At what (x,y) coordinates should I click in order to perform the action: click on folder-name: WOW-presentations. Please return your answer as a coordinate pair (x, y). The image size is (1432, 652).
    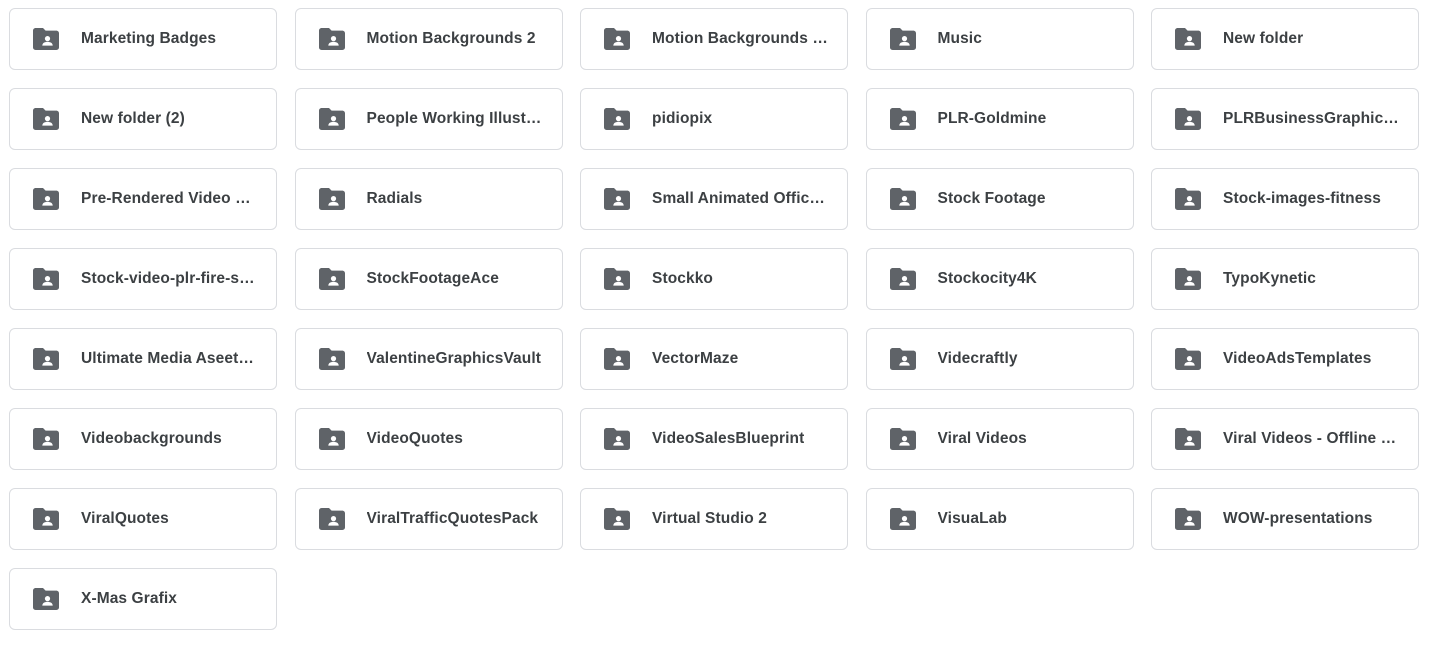
    Looking at the image, I should click on (1298, 518).